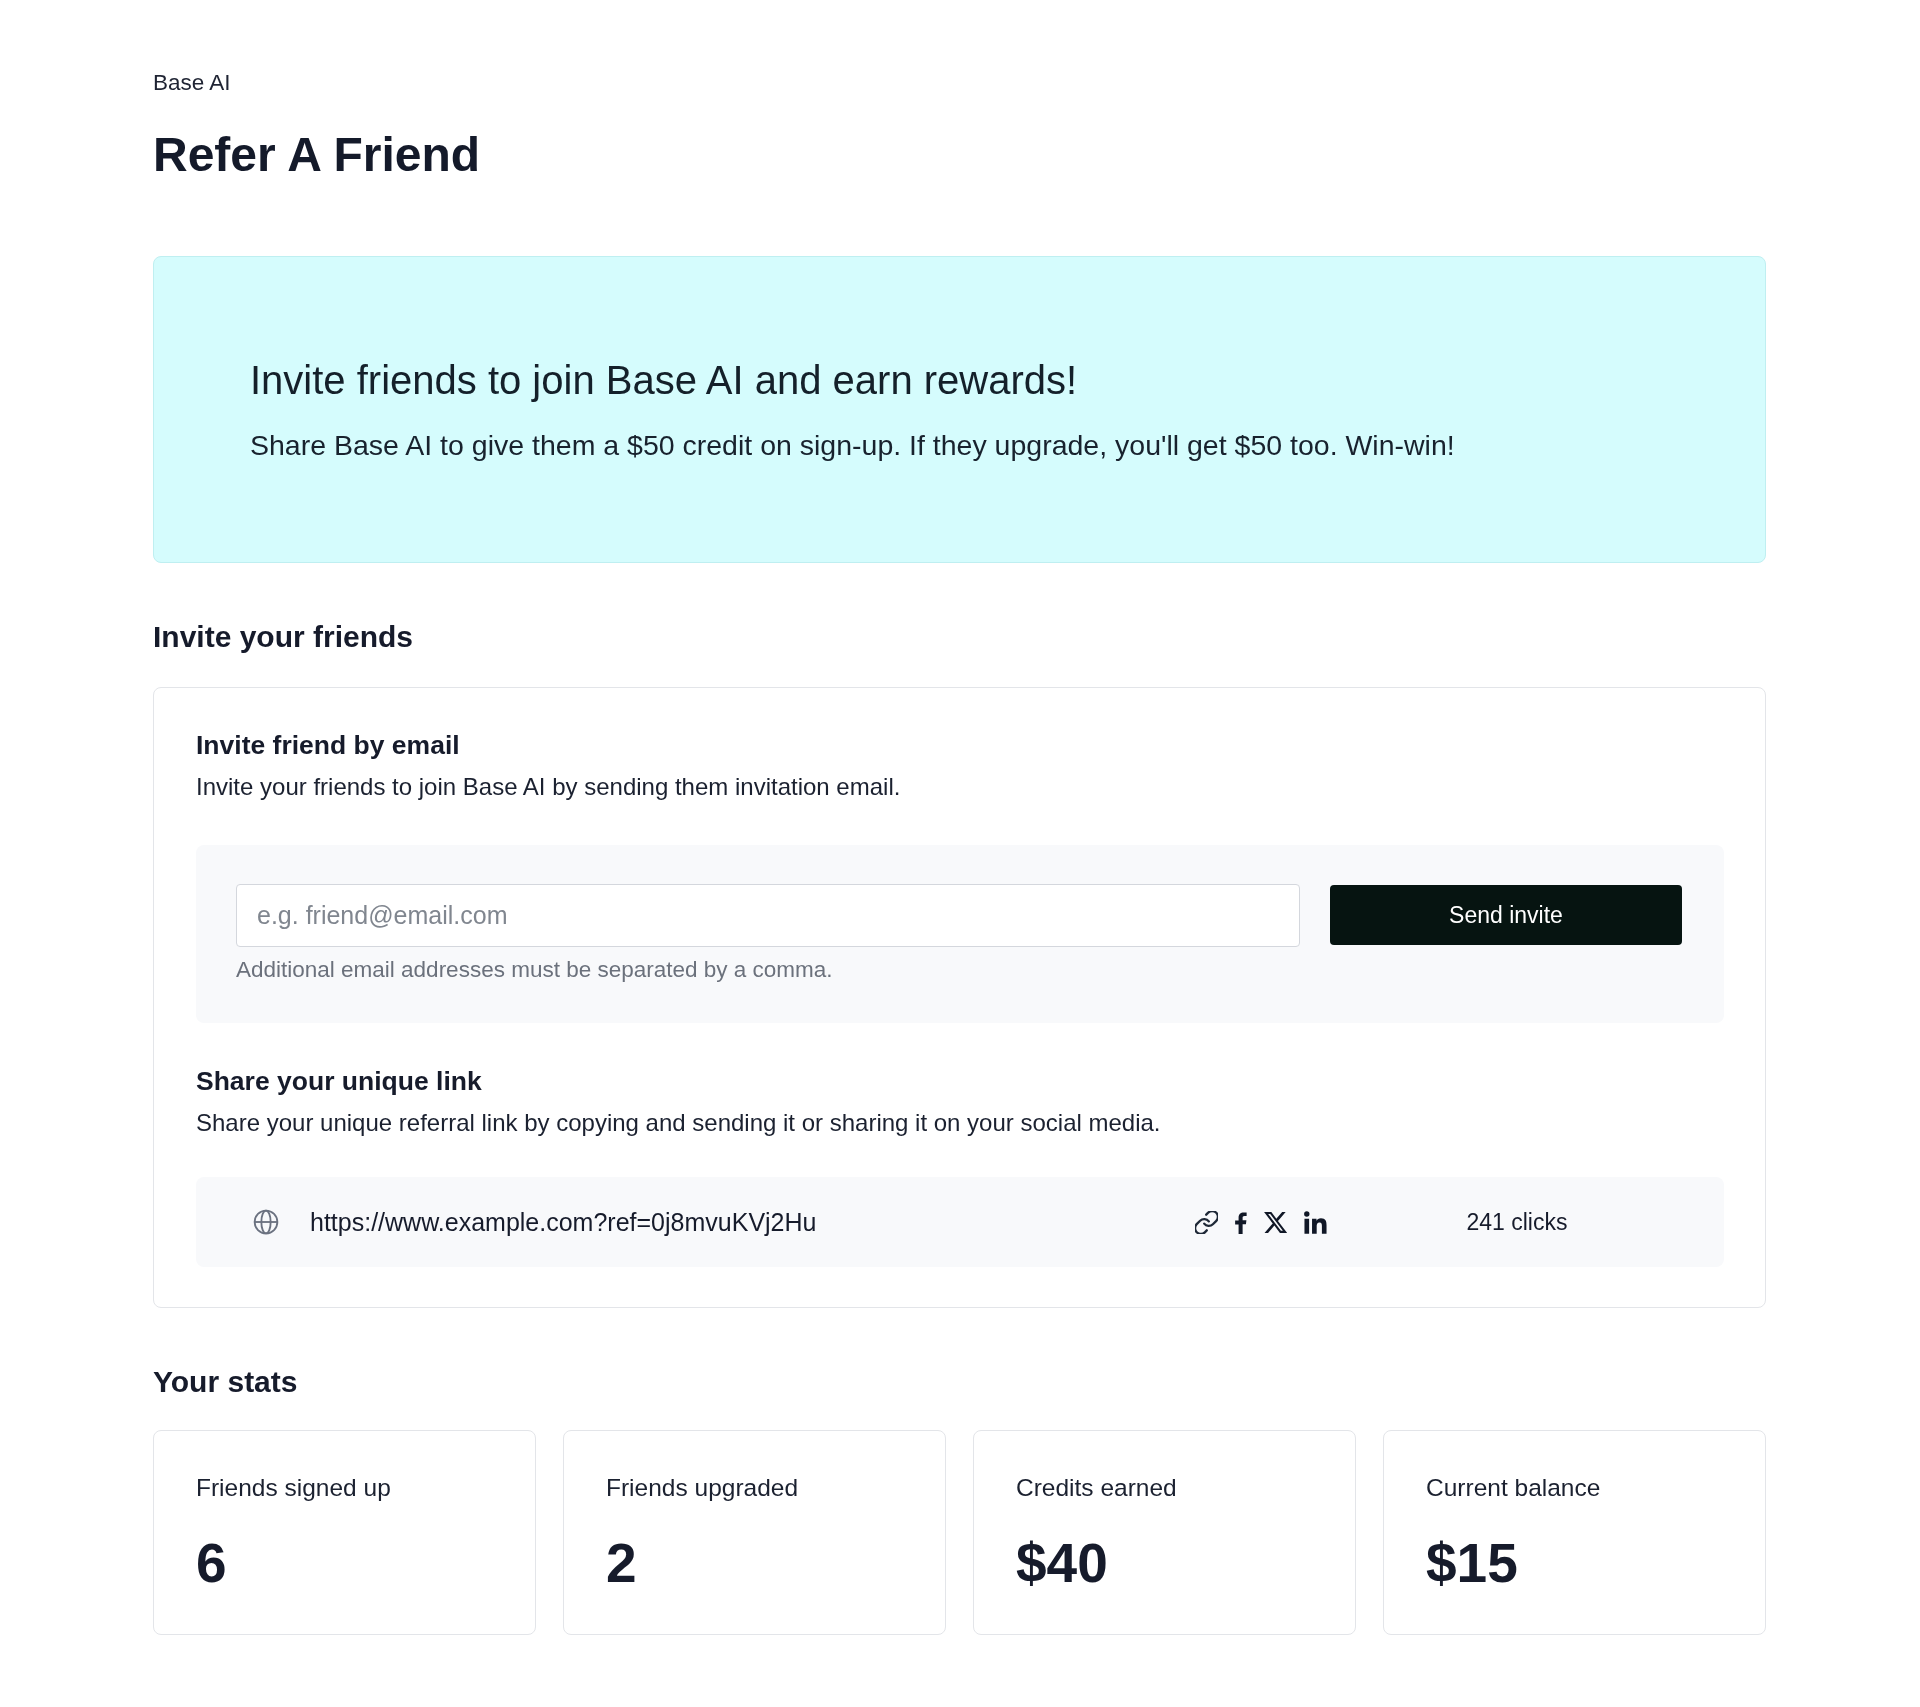 The width and height of the screenshot is (1920, 1707). I want to click on stat-label: Friends signed up, so click(294, 1488).